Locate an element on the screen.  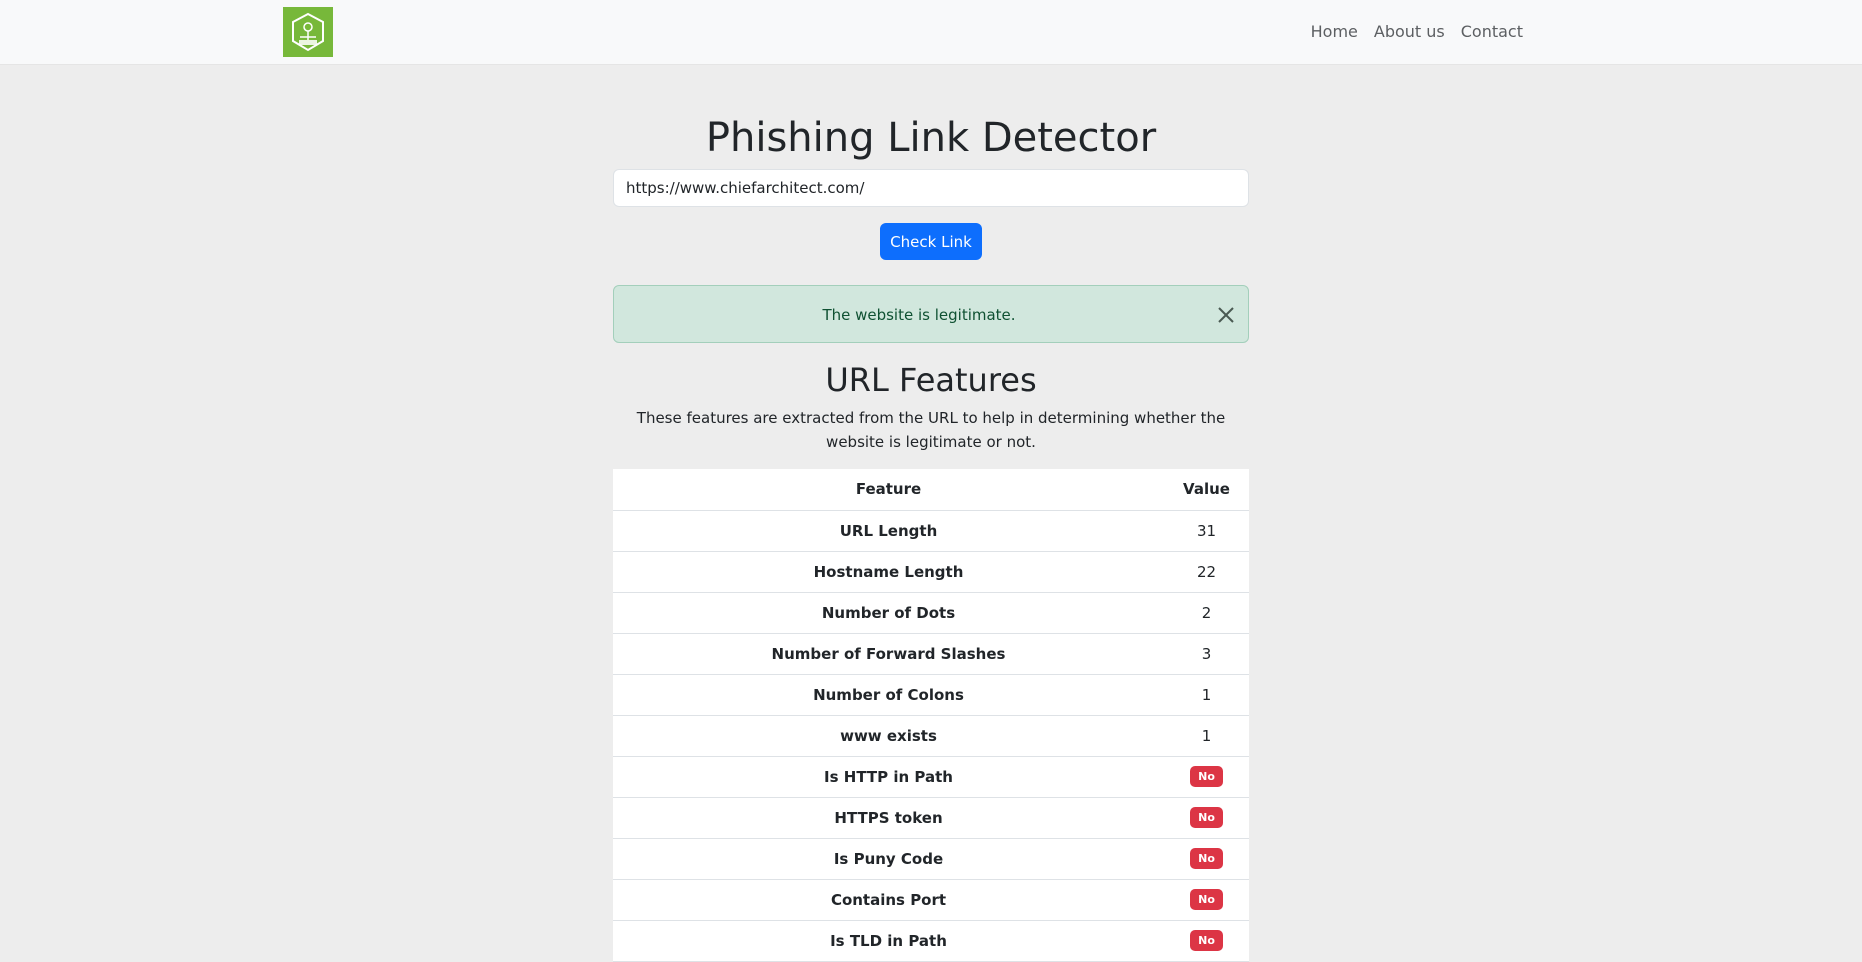
feature-value: 31 is located at coordinates (1206, 531).